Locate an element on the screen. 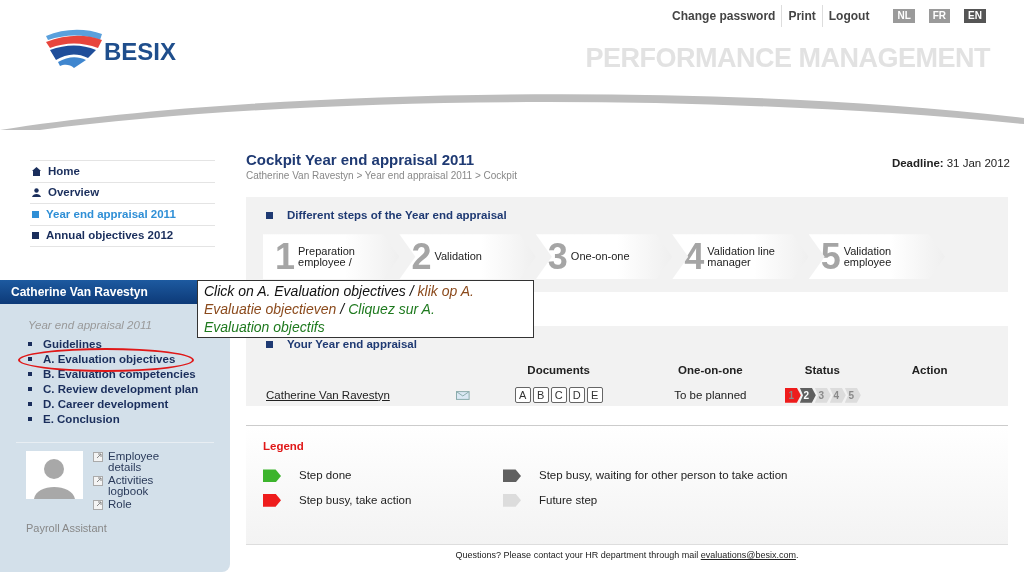 The image size is (1024, 576). nav-item: Overview is located at coordinates (122, 193).